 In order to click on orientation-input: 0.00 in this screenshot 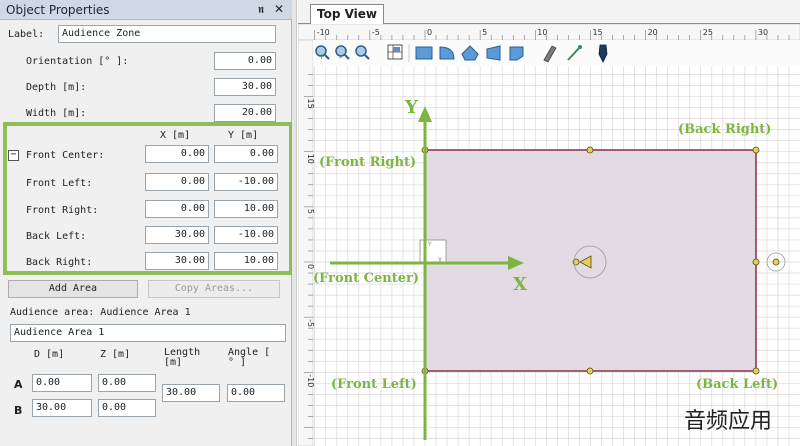, I will do `click(245, 61)`.